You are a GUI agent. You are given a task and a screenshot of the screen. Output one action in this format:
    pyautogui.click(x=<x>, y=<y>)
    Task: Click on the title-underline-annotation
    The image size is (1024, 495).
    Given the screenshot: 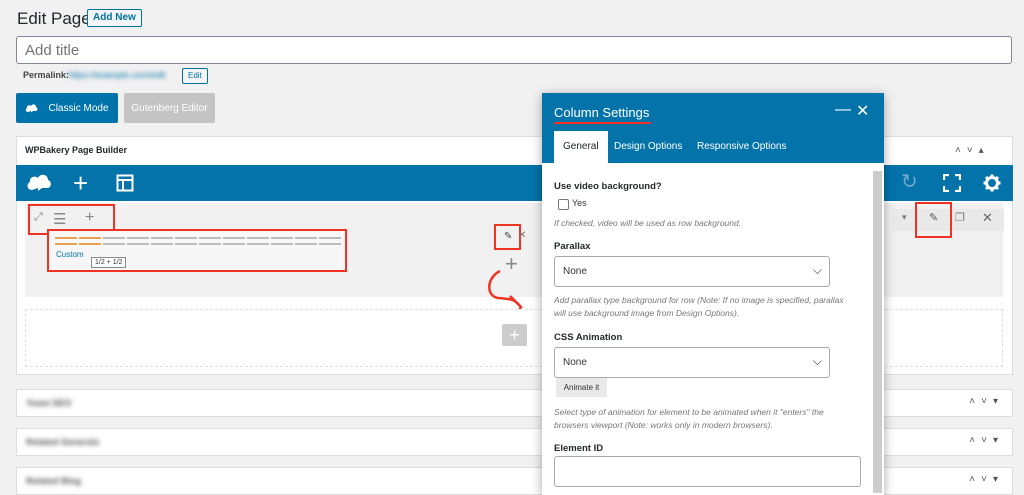 What is the action you would take?
    pyautogui.click(x=602, y=123)
    